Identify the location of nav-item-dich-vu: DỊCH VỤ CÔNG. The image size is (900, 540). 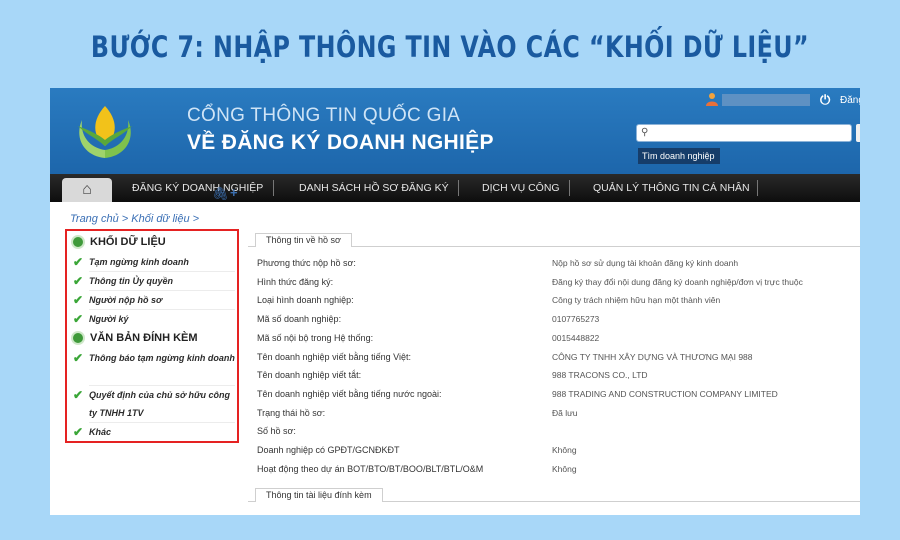
(521, 188).